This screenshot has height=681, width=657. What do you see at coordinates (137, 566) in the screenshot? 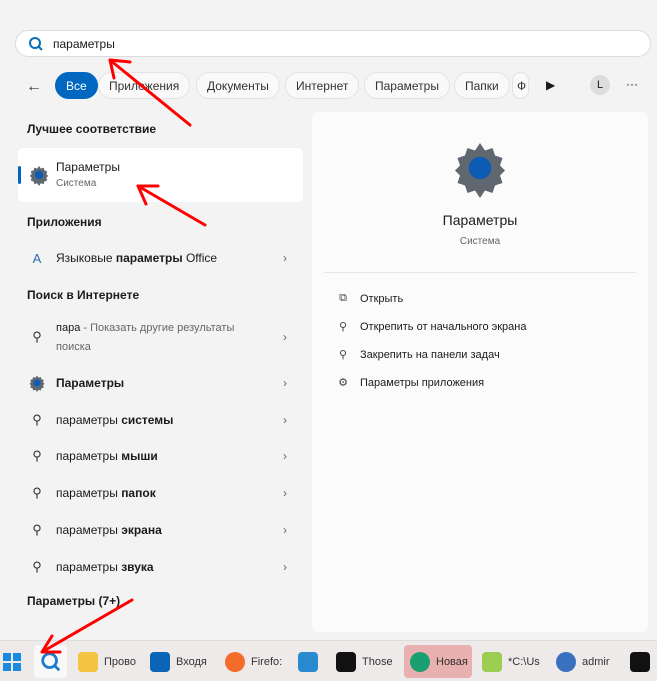
I see `label-bold: звука` at bounding box center [137, 566].